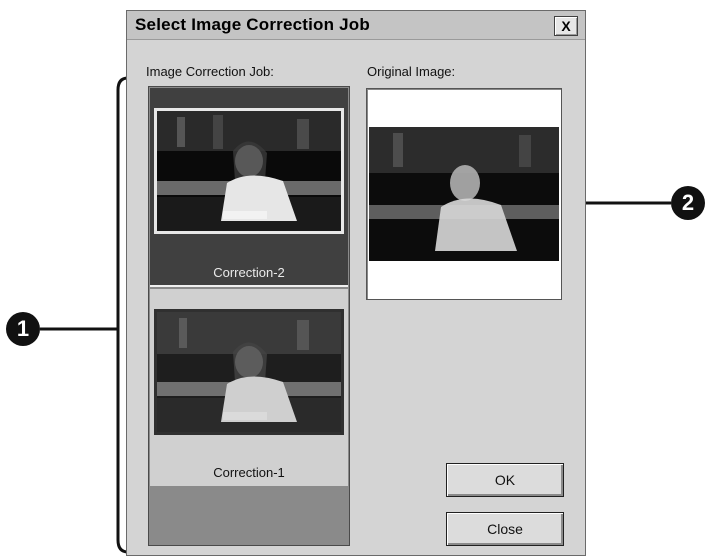 The height and width of the screenshot is (560, 712). Describe the element at coordinates (249, 515) in the screenshot. I see `job-list-empty-area` at that location.